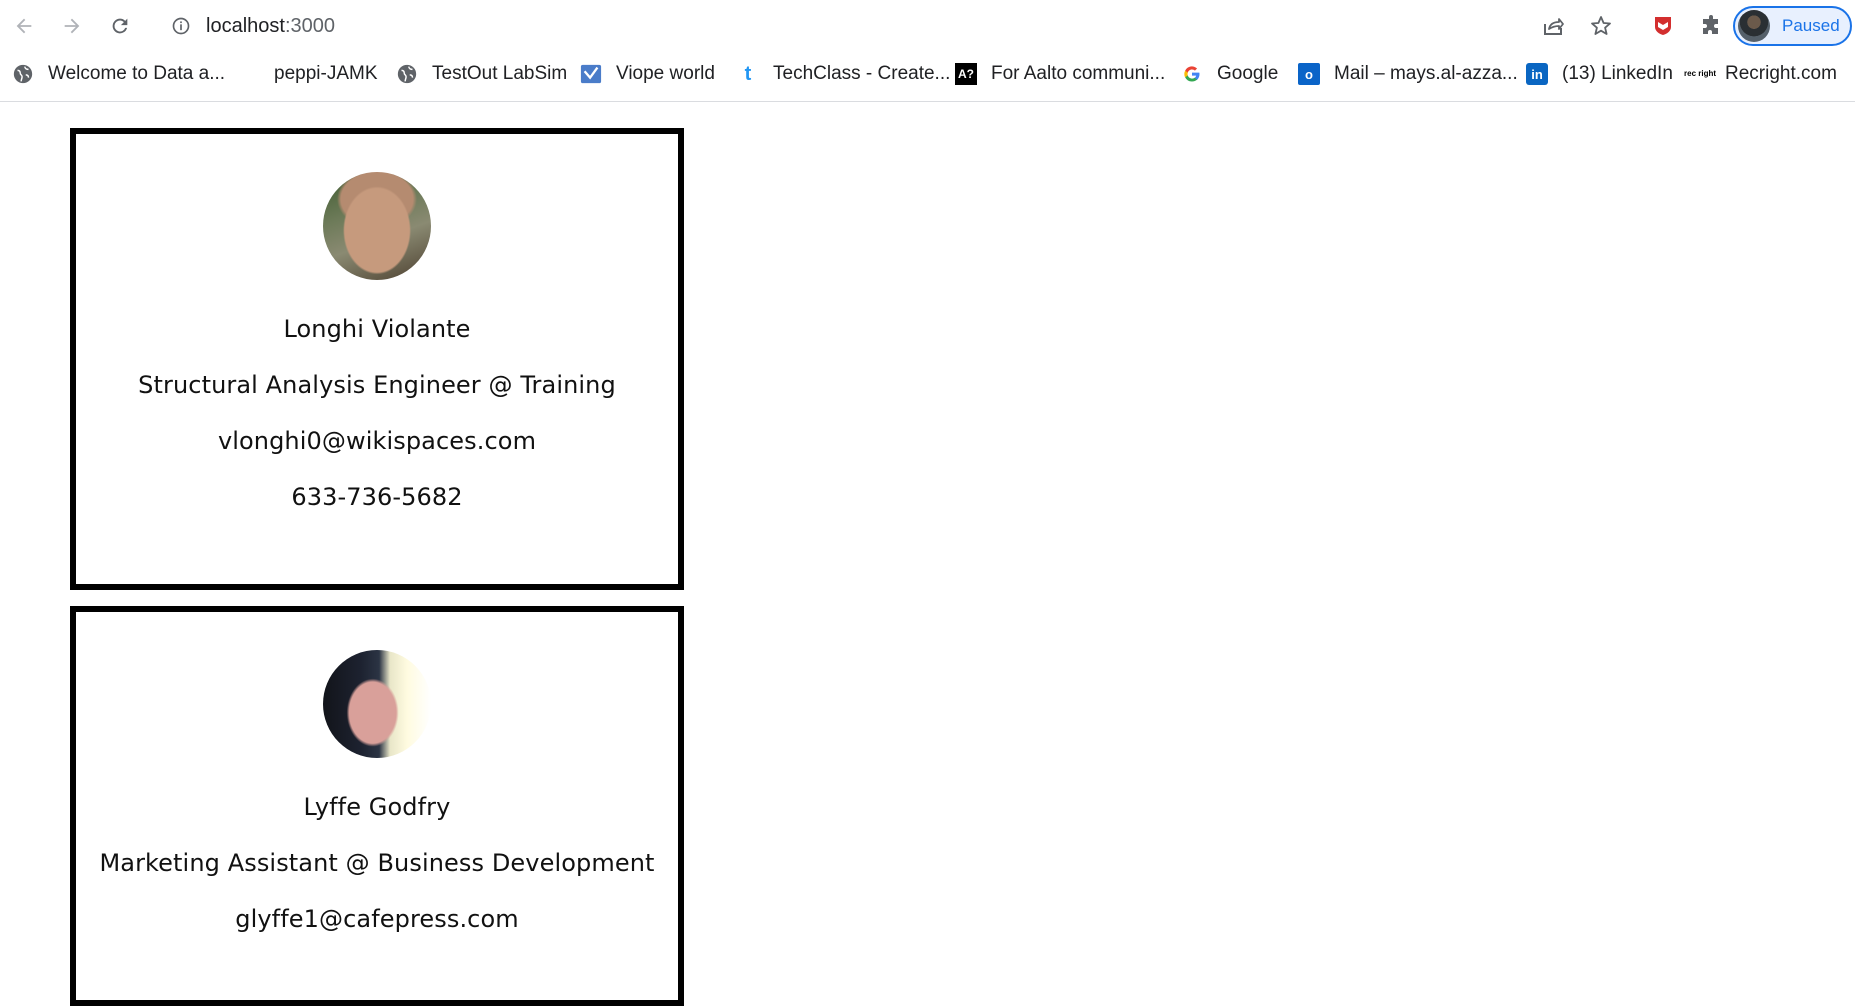  I want to click on forward-button, so click(72, 26).